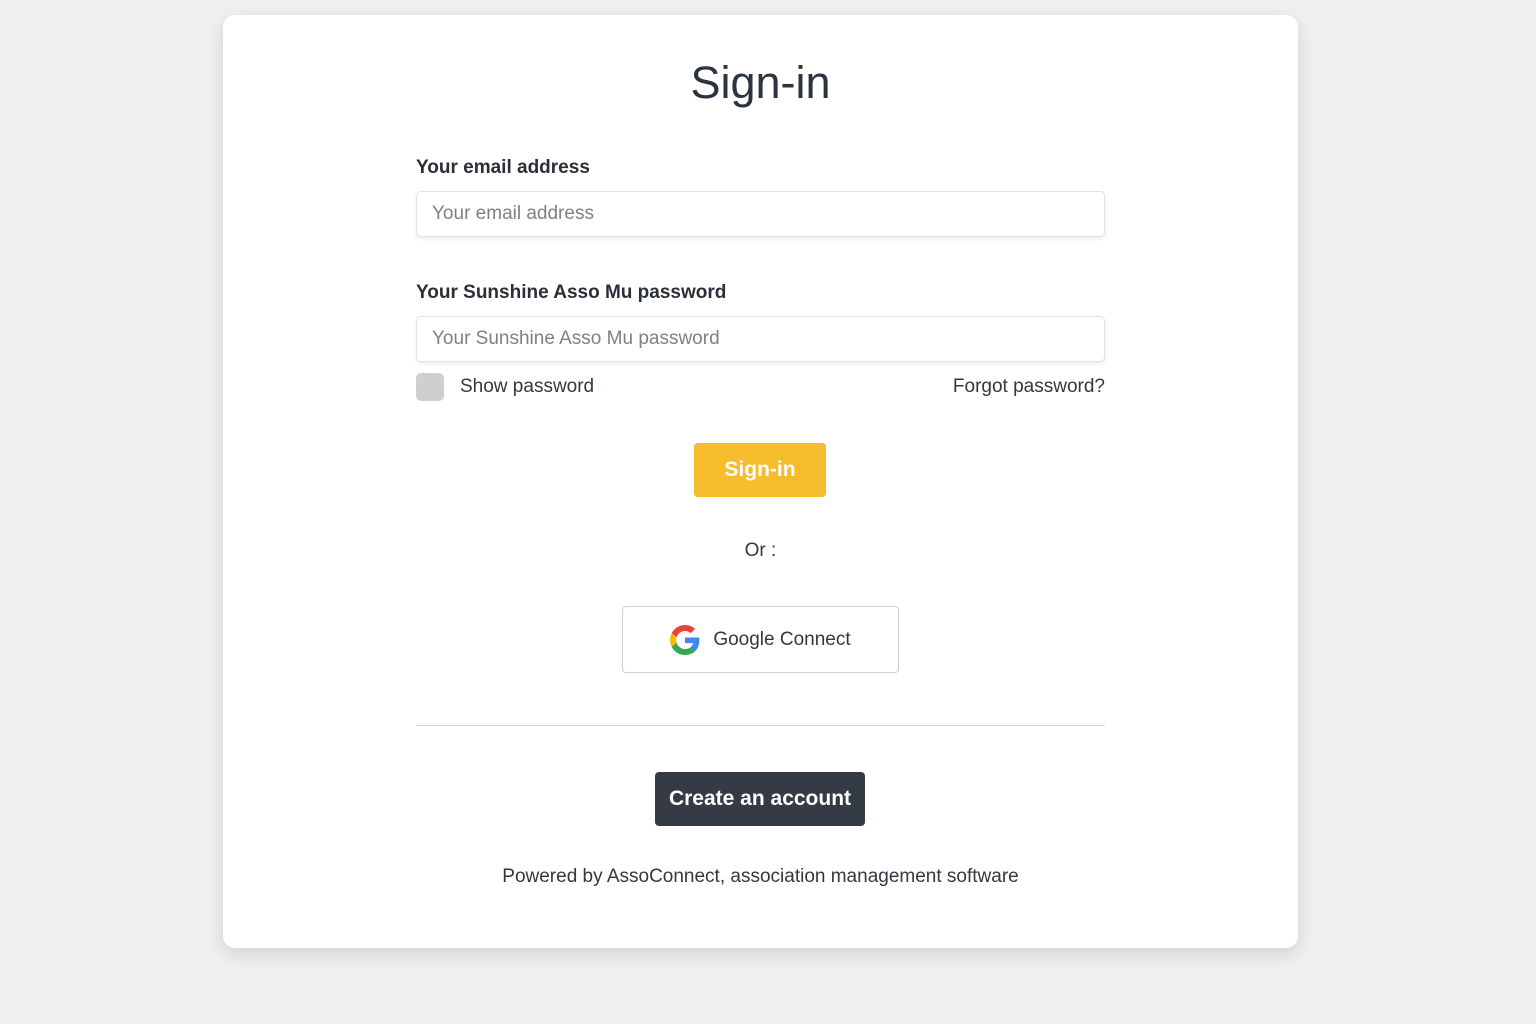 Image resolution: width=1536 pixels, height=1024 pixels. What do you see at coordinates (760, 725) in the screenshot?
I see `divider` at bounding box center [760, 725].